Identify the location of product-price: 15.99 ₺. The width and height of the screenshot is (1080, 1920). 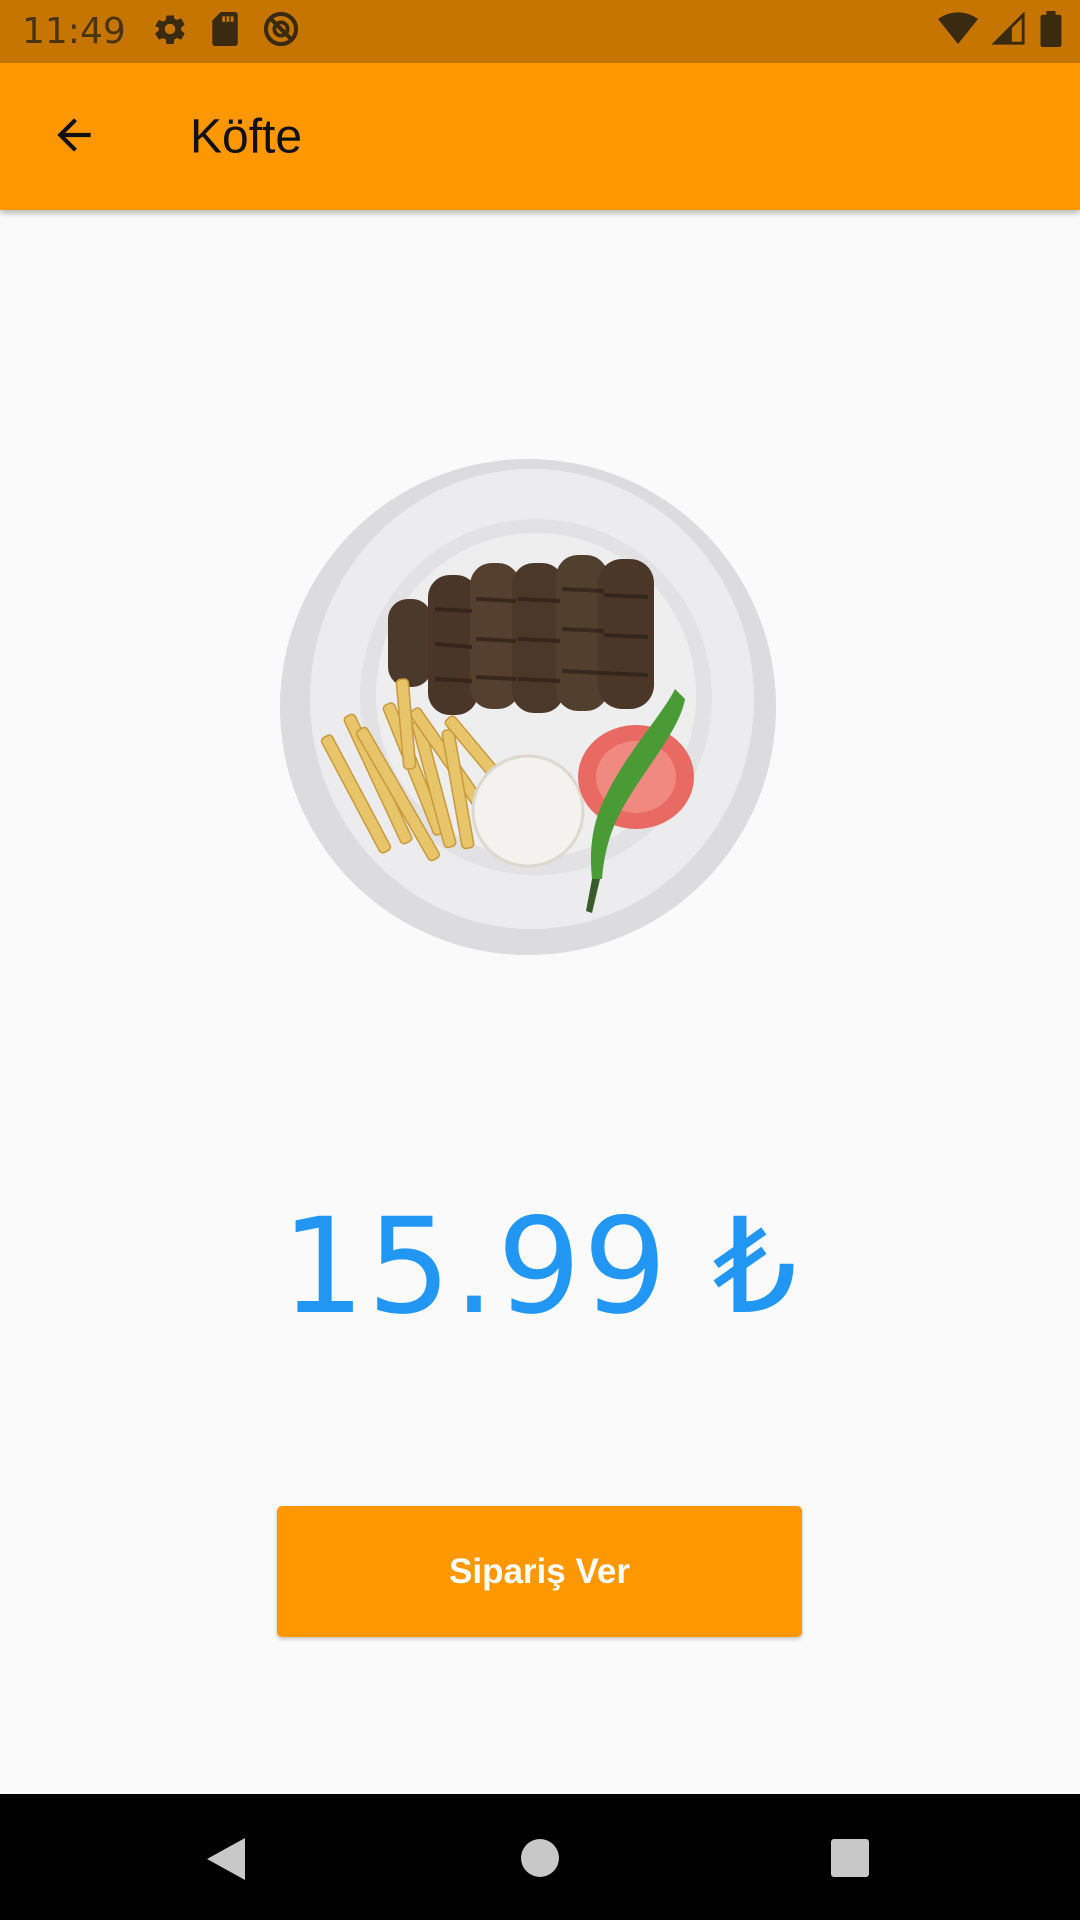
(540, 1267).